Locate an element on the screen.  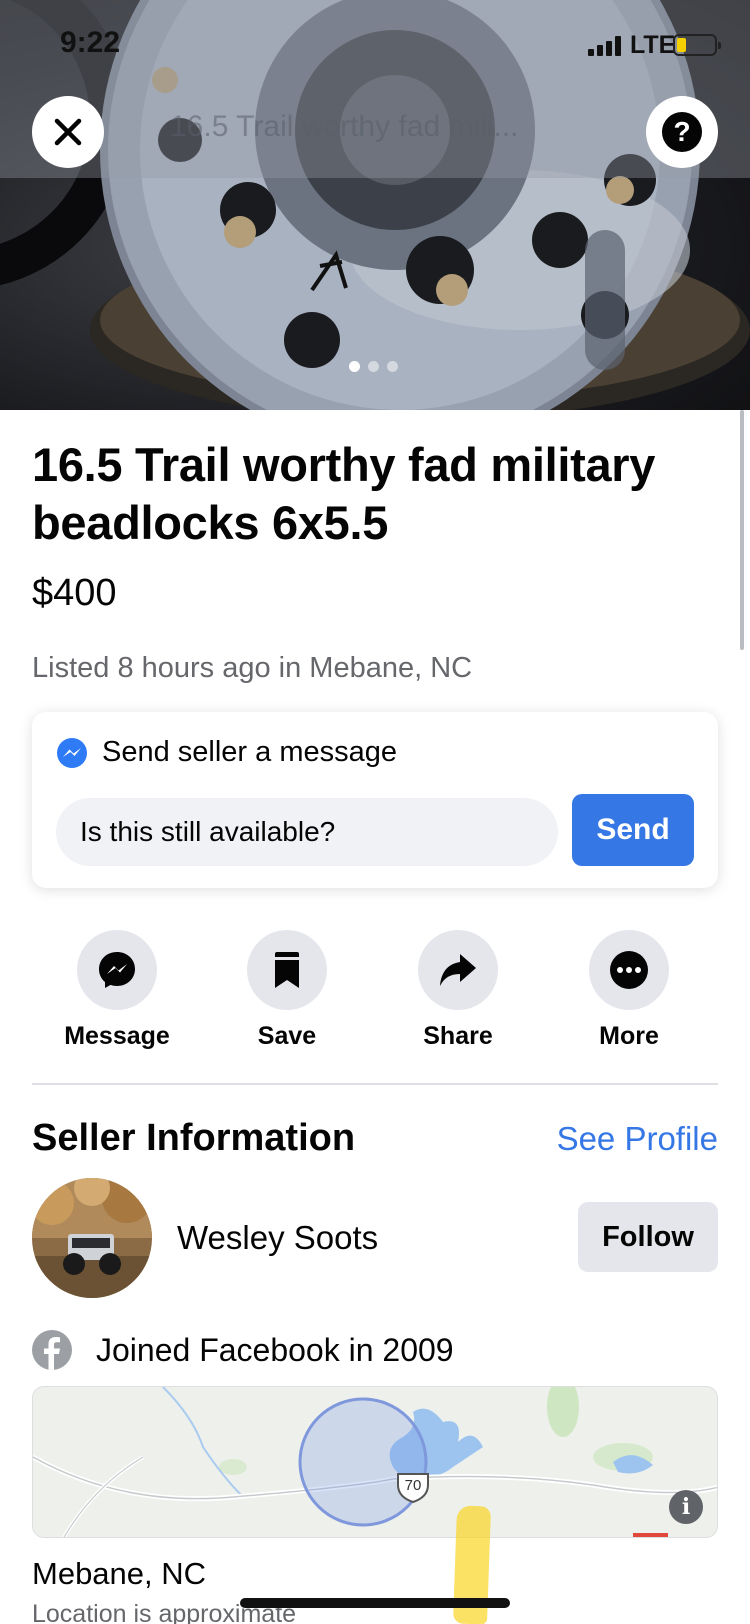
more-dots-icon is located at coordinates (629, 970).